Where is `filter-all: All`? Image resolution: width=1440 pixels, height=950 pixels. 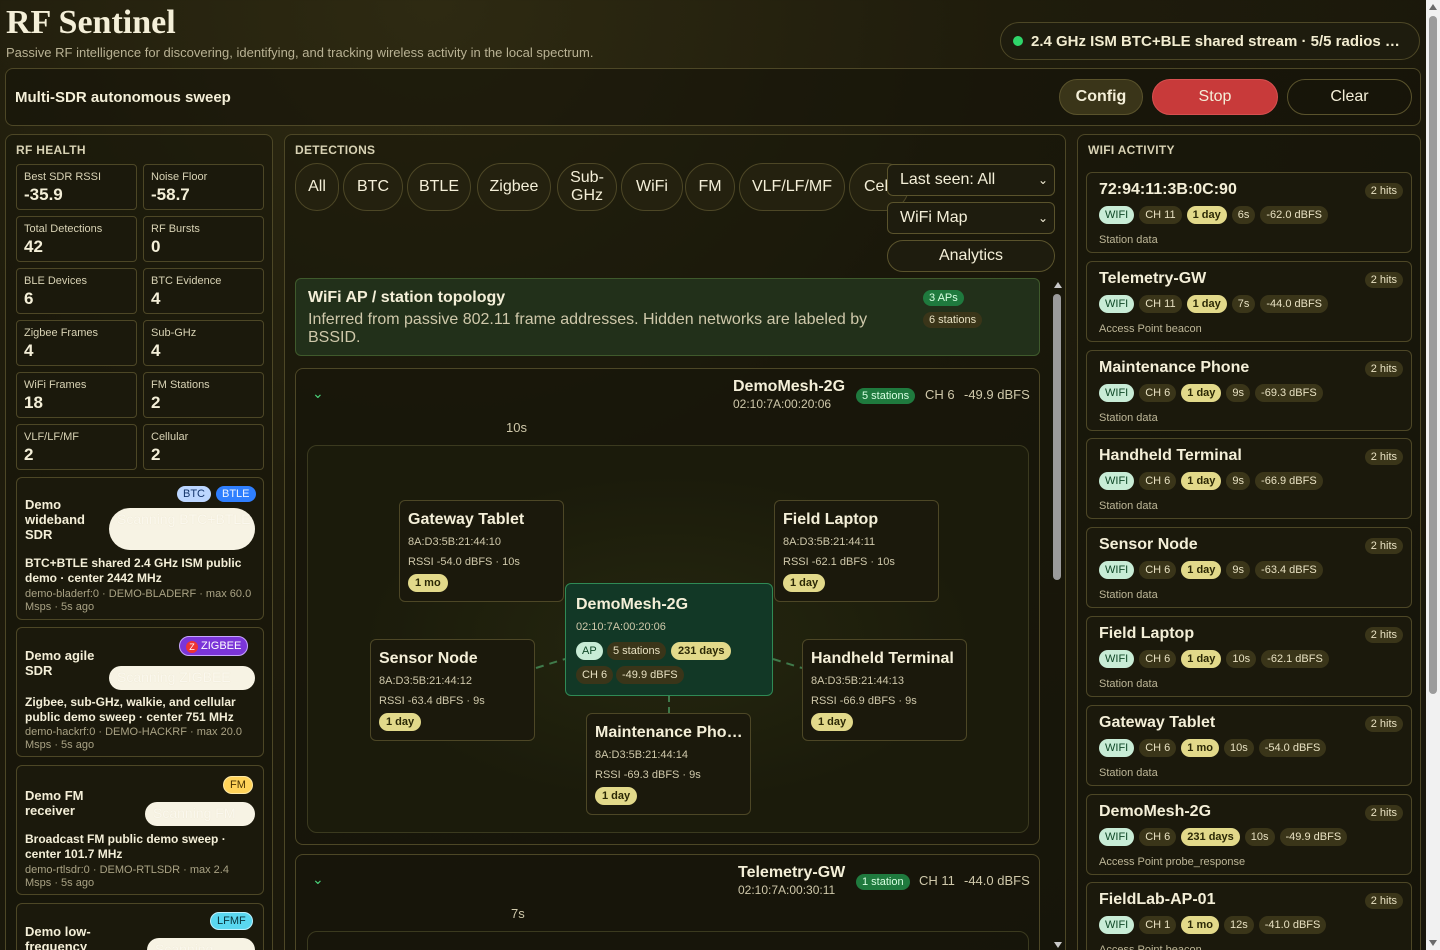
filter-all: All is located at coordinates (317, 187).